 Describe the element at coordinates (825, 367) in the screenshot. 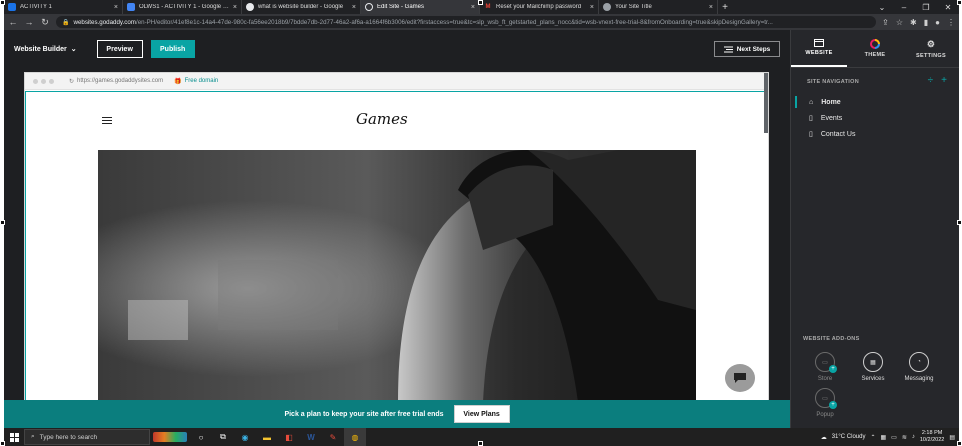

I see `addon-store: ▭ + Store` at that location.